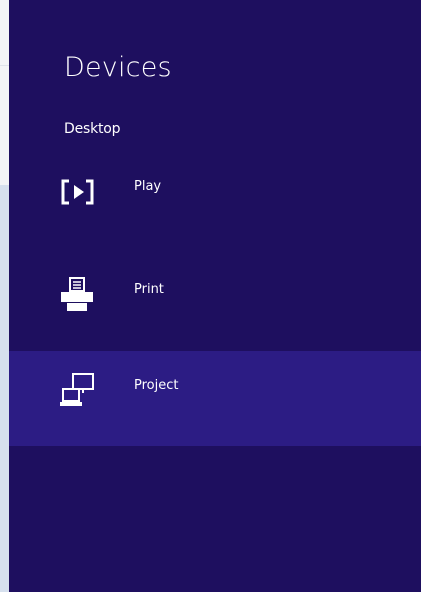  I want to click on background-app-strip, so click(4, 296).